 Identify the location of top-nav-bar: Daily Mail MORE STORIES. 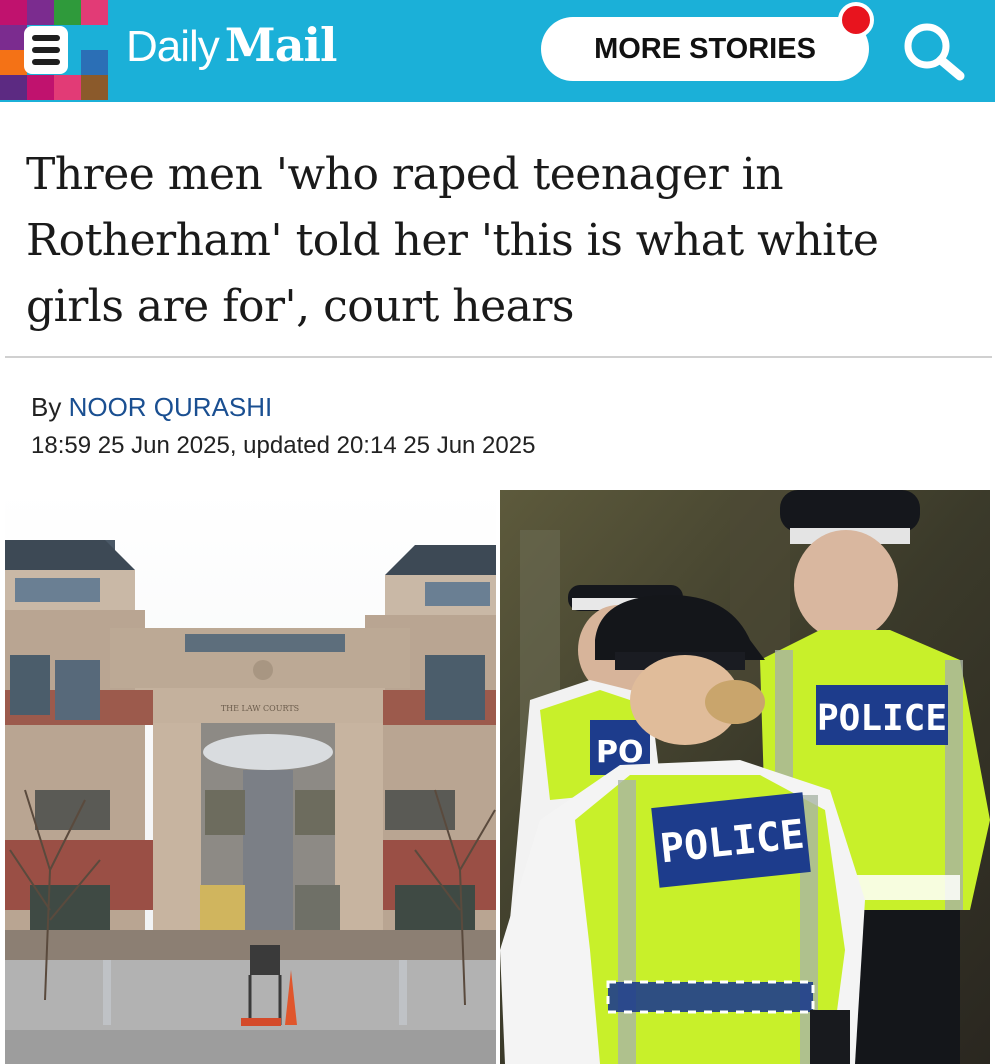
(497, 51).